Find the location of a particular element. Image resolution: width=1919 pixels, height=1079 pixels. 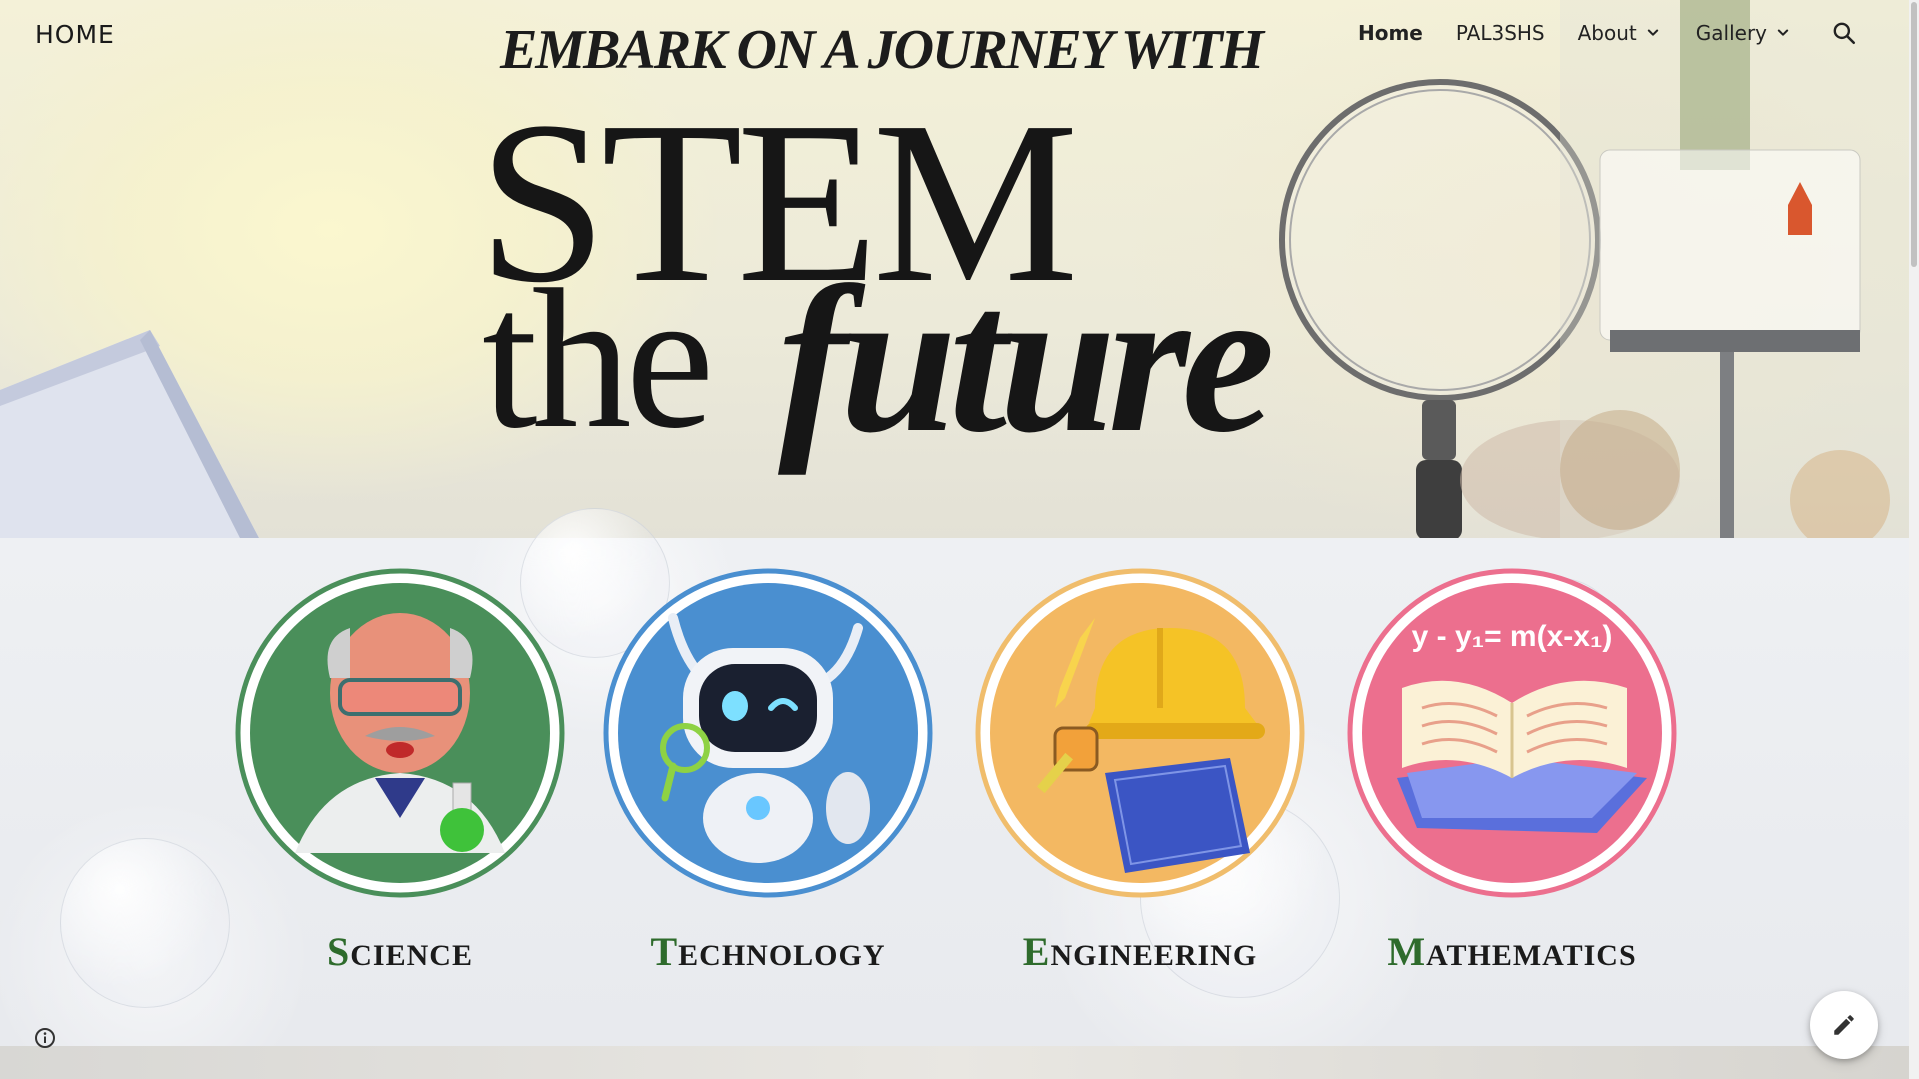

top-navigation: HOME Home PAL3SHS About Gallery is located at coordinates (954, 35).